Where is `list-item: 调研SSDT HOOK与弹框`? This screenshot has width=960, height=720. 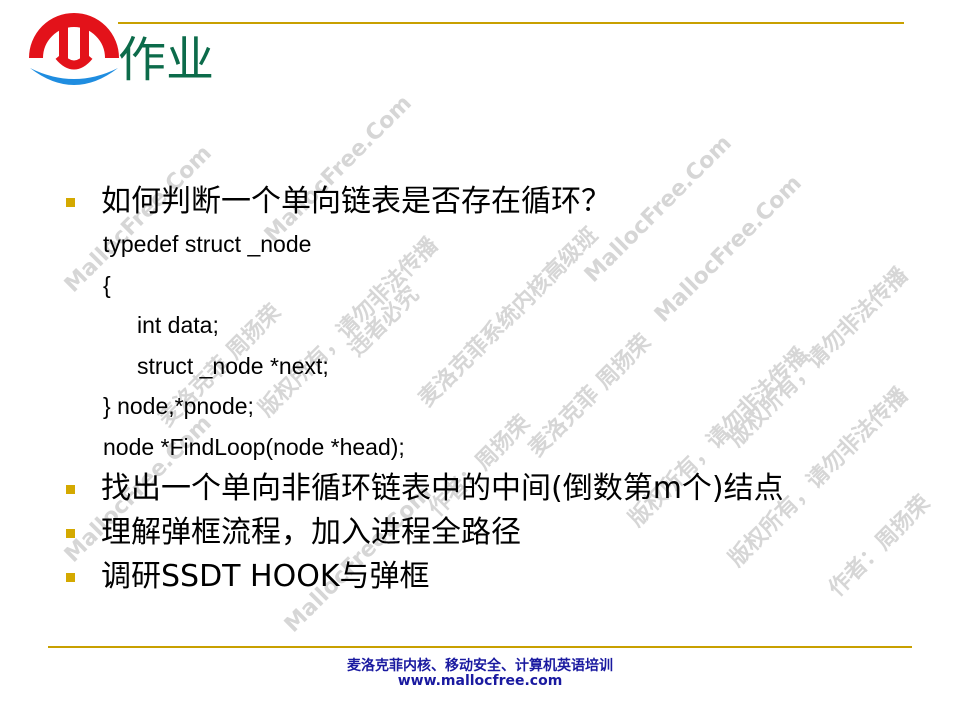 list-item: 调研SSDT HOOK与弹框 is located at coordinates (496, 577).